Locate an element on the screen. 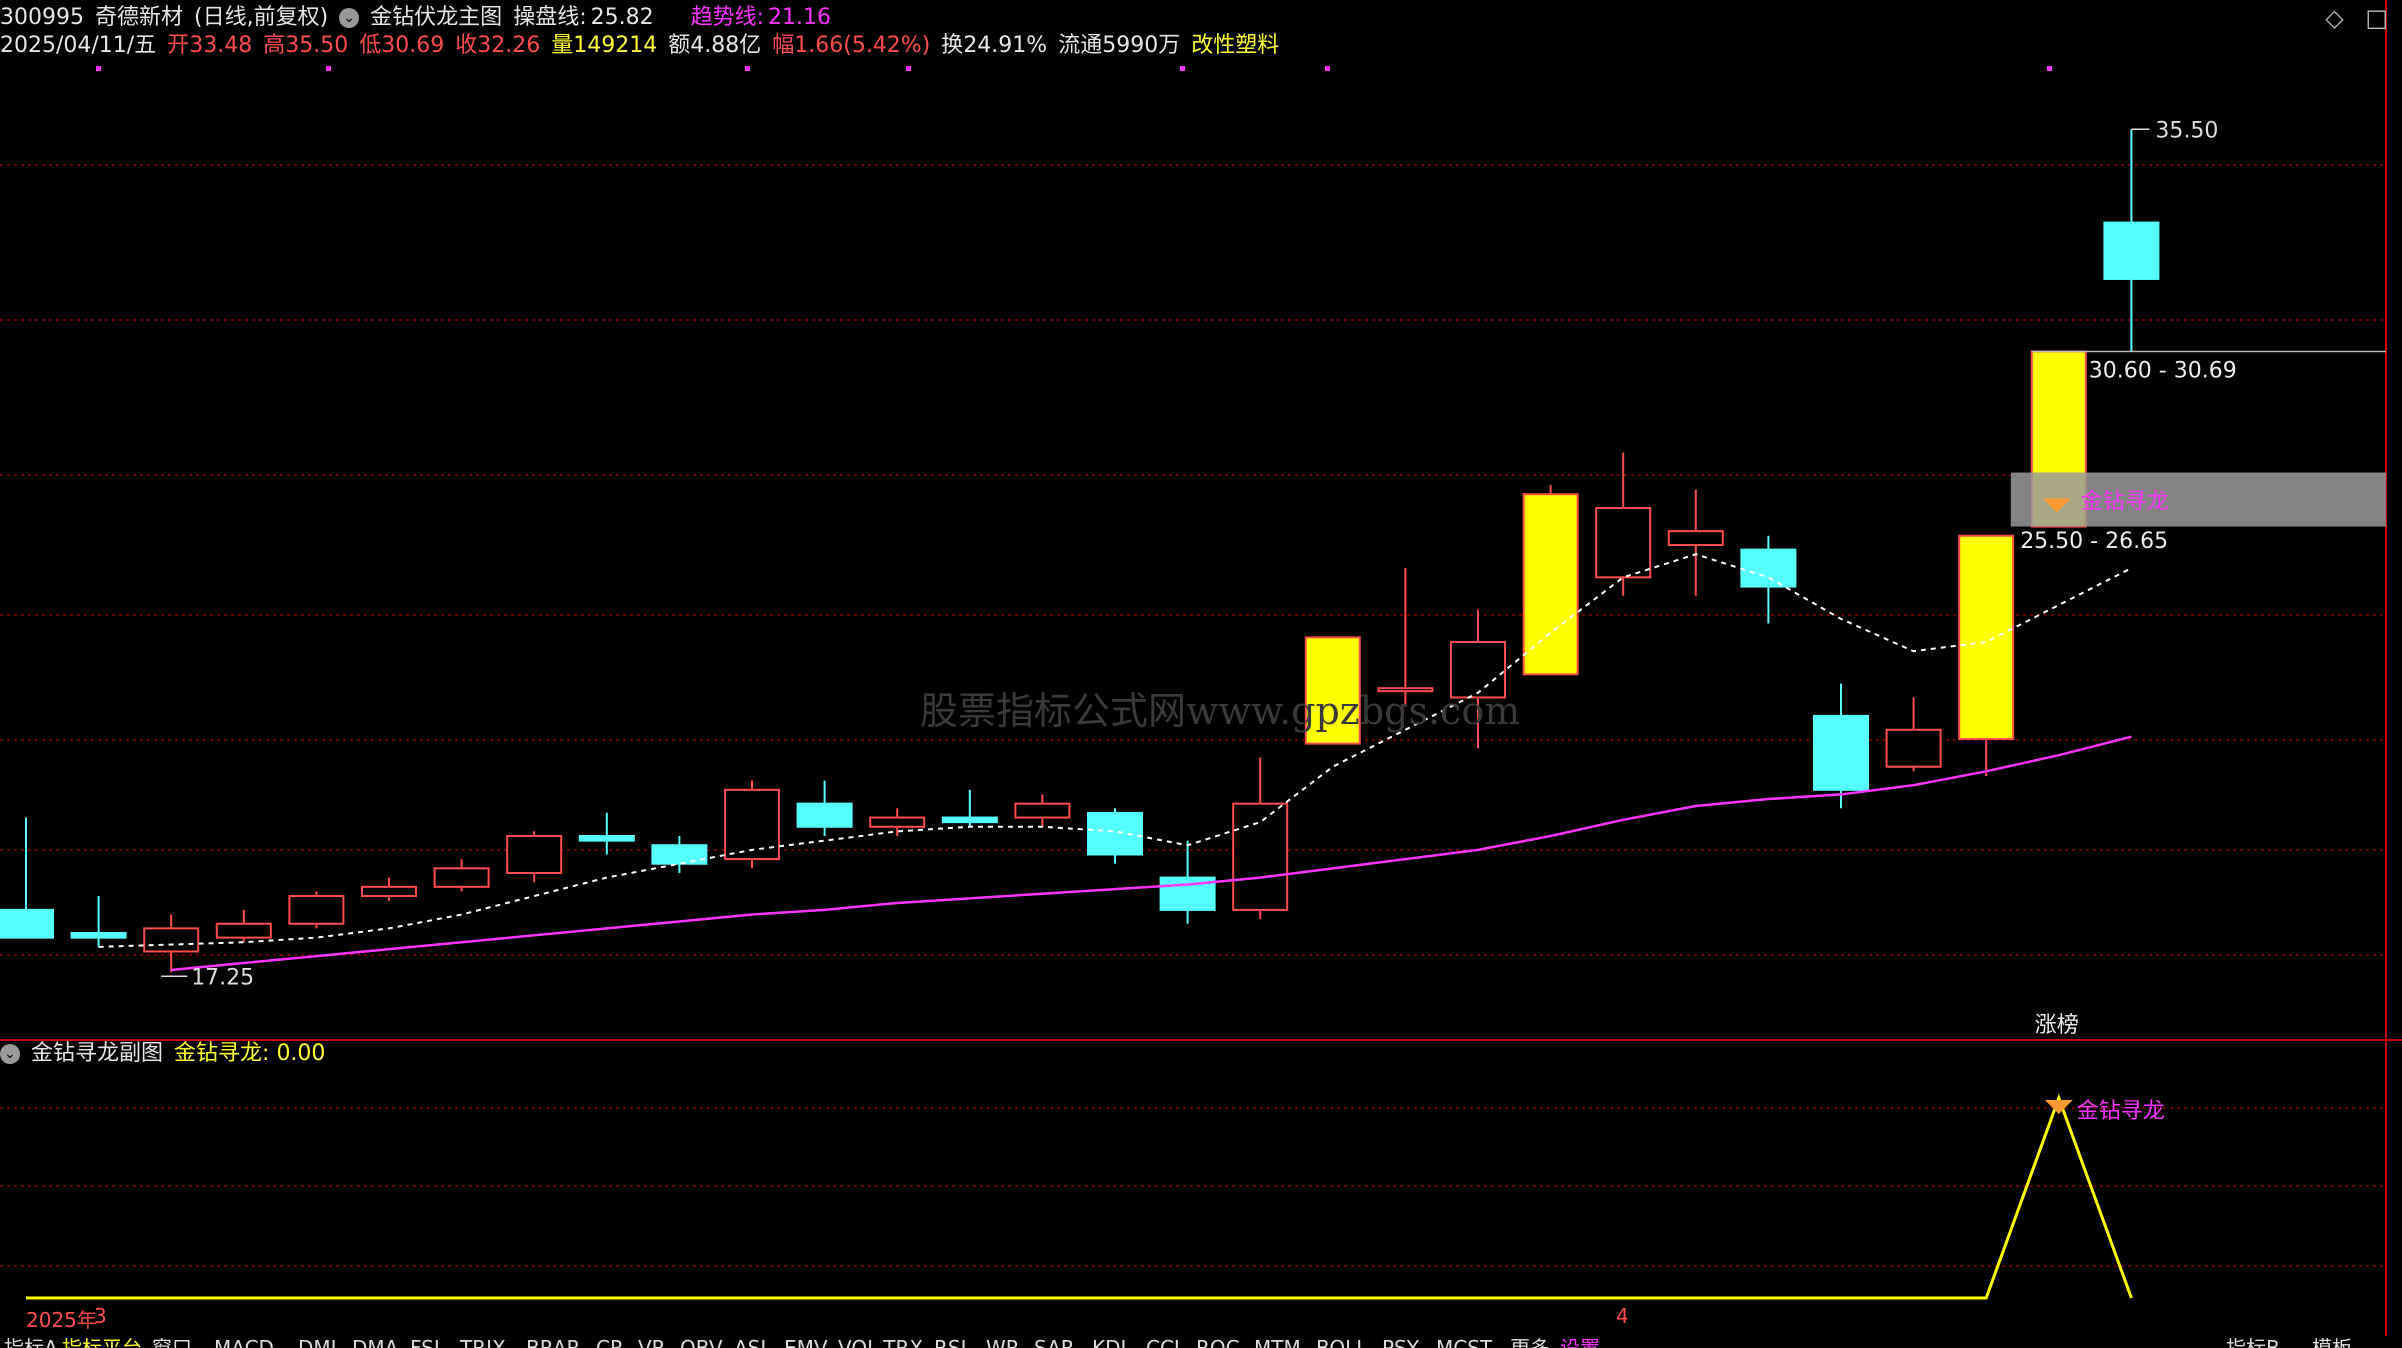  line1-label: 操盘线: is located at coordinates (550, 17).